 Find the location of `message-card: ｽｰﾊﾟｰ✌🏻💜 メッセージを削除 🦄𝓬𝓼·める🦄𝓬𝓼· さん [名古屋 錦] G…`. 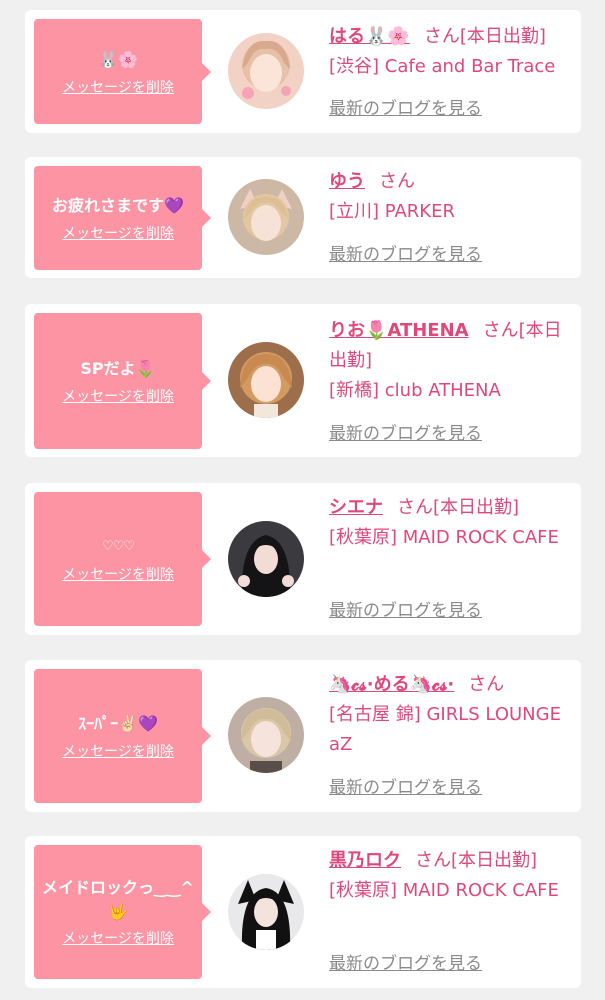

message-card: ｽｰﾊﾟｰ✌🏻💜 メッセージを削除 🦄𝓬𝓼·める🦄𝓬𝓼· さん [名古屋 錦] G… is located at coordinates (303, 736).